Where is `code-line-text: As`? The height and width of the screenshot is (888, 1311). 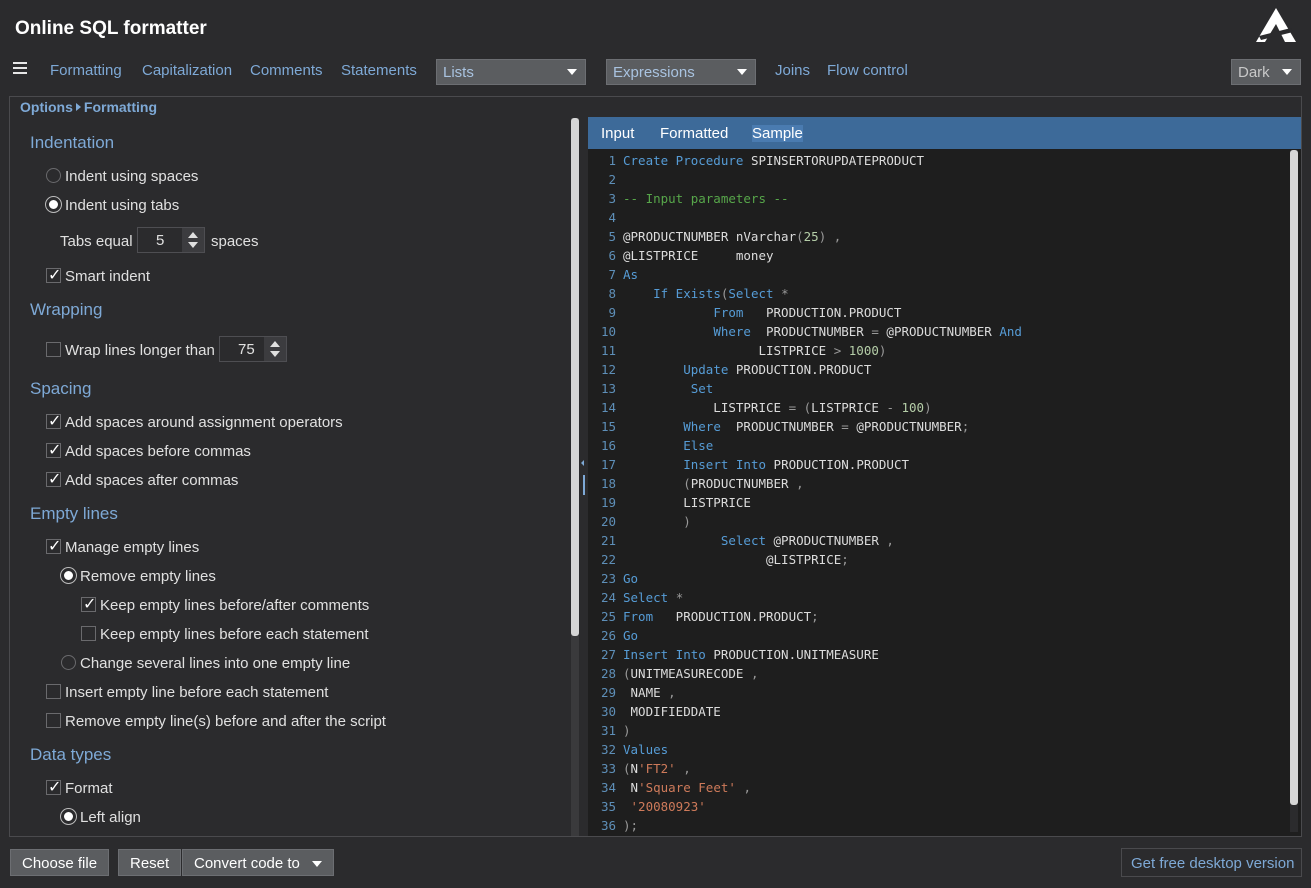
code-line-text: As is located at coordinates (631, 274).